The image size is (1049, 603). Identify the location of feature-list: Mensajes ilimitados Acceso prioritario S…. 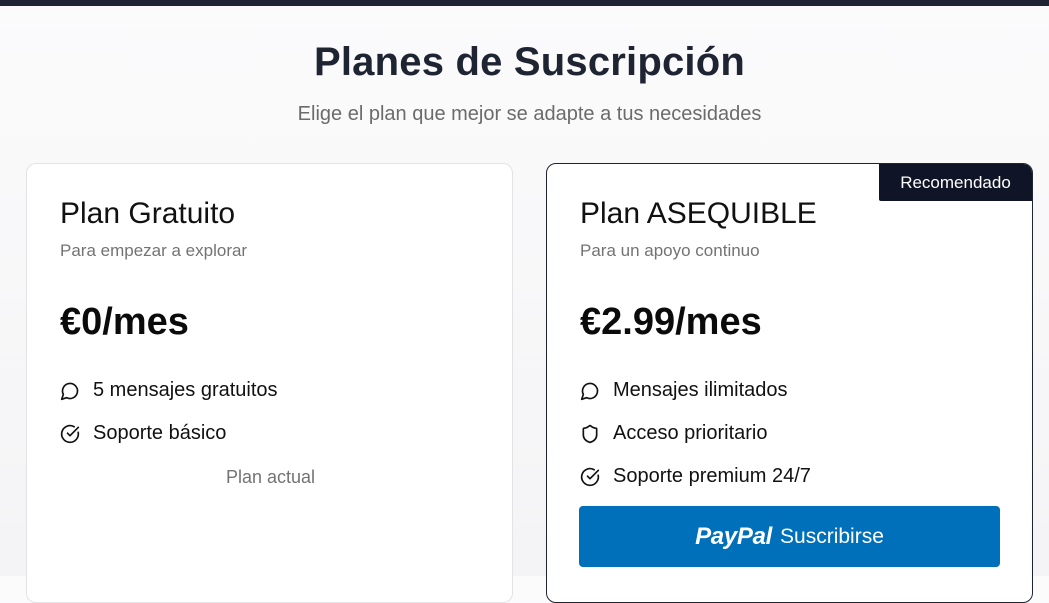
(695, 433).